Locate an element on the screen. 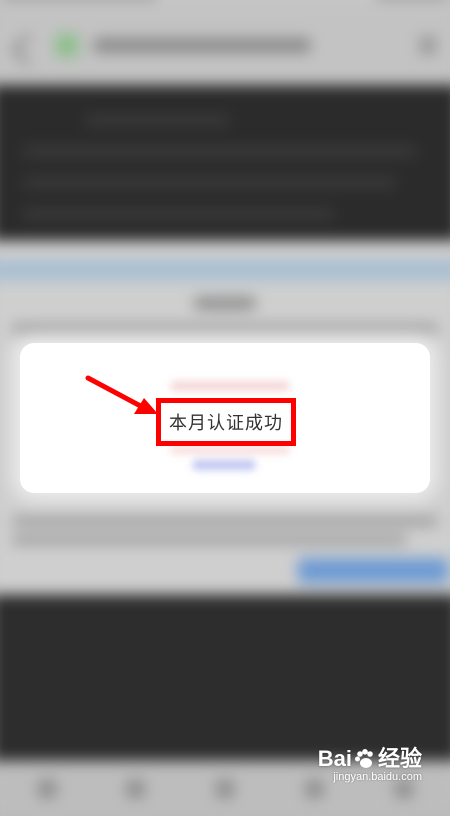  paw-icon is located at coordinates (363, 758).